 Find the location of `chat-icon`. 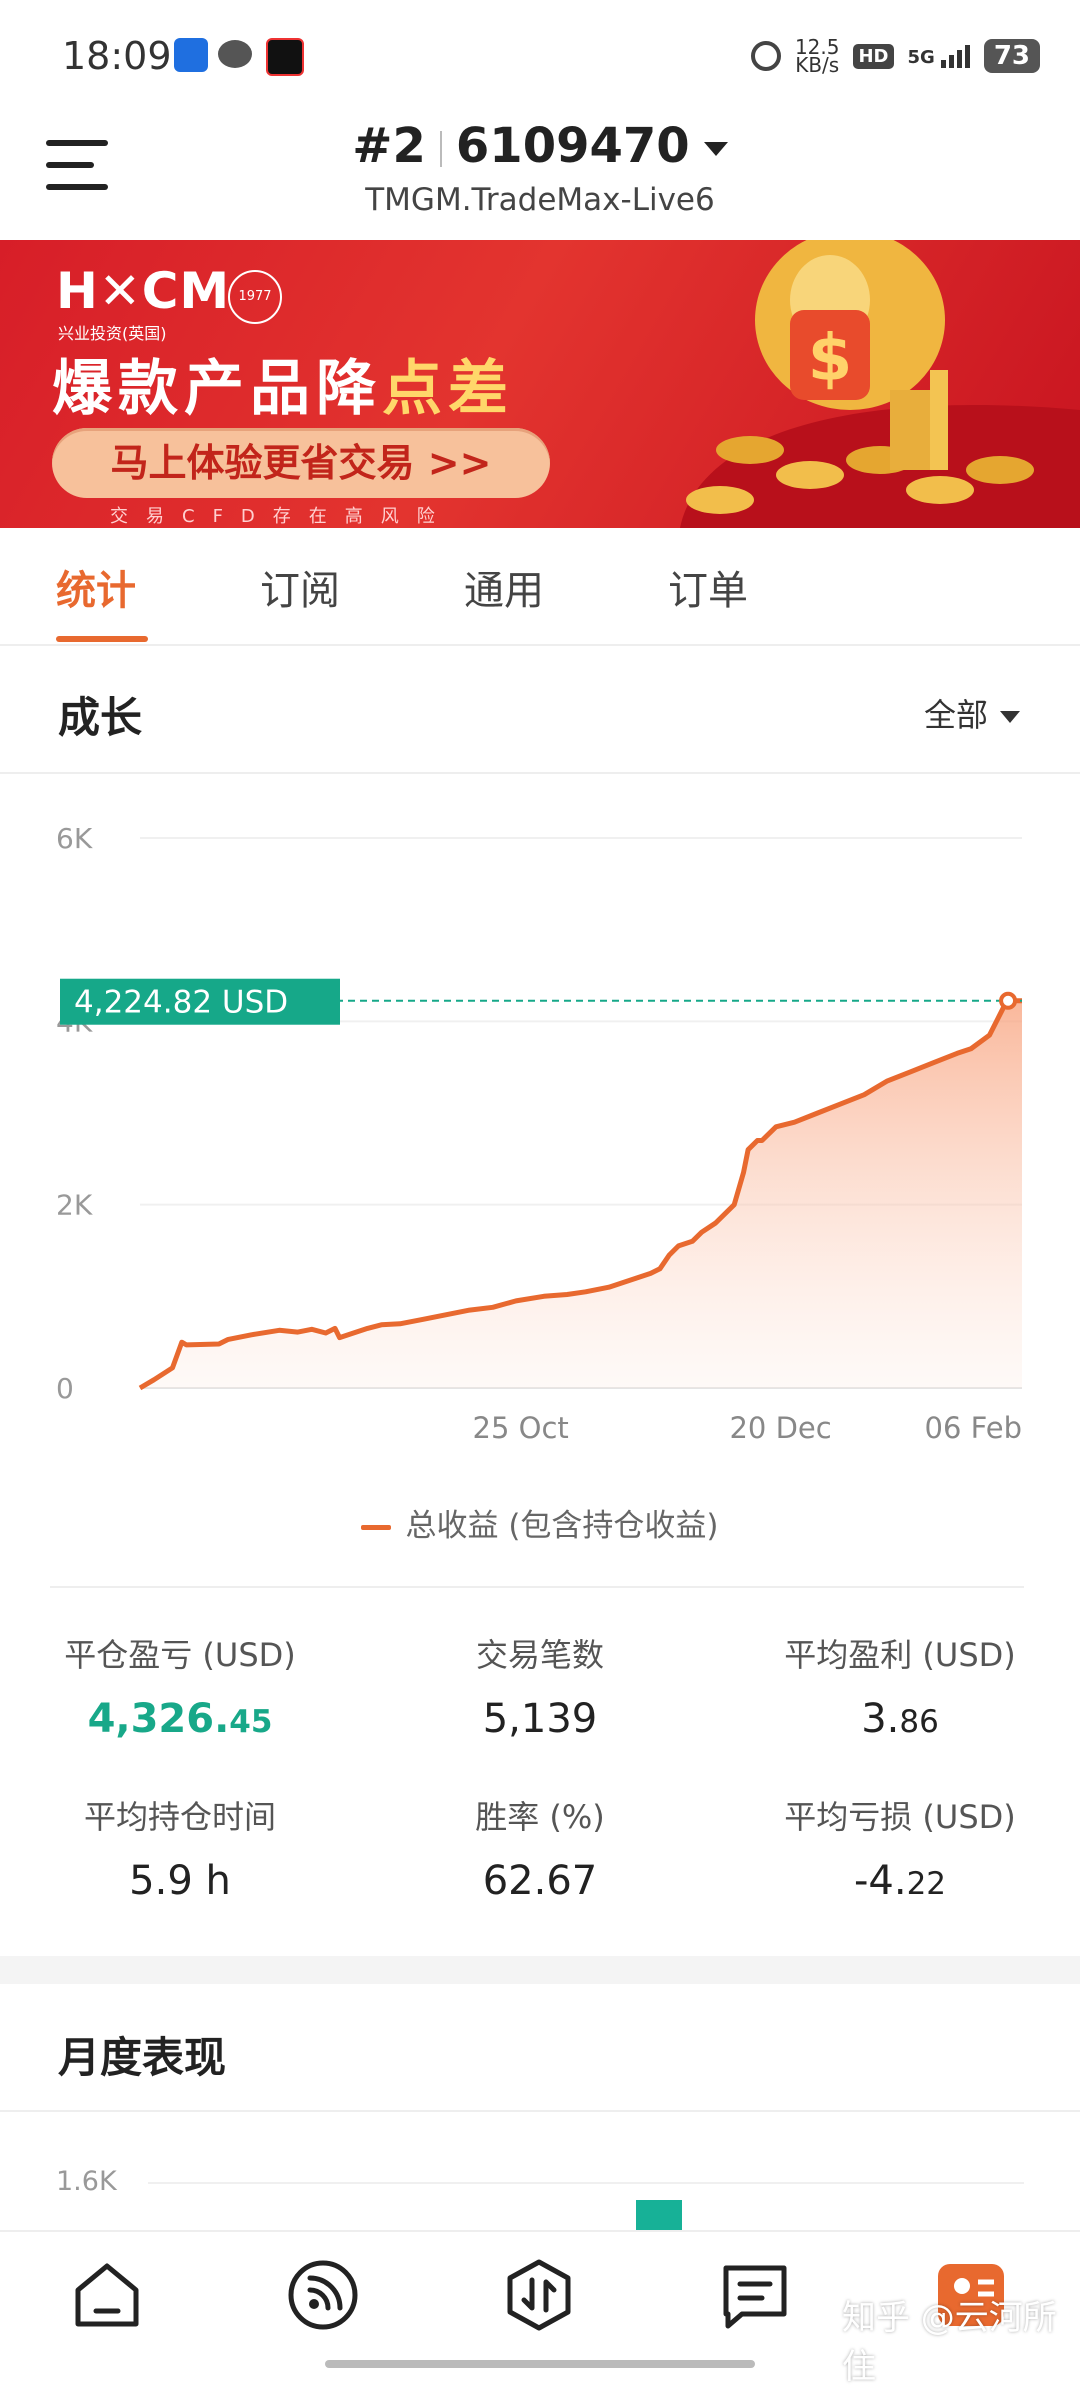

chat-icon is located at coordinates (235, 54).